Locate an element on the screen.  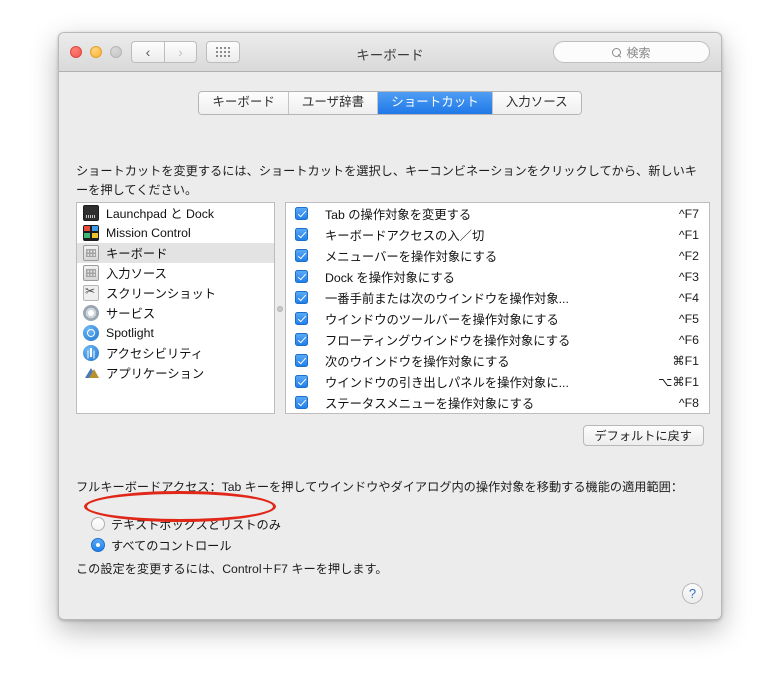
full-keyboard-access-options: テキストボックスとリストのみ すべてのコントロール is located at coordinates (186, 534).